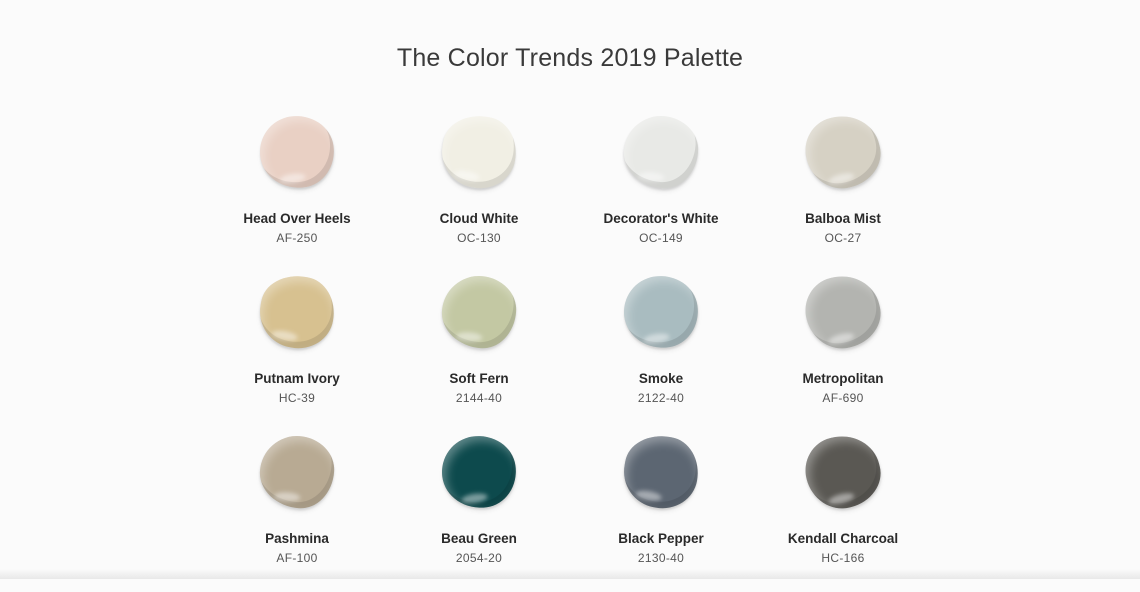  I want to click on swatch-card-decorators-white: Decorator's White OC-149, so click(661, 192).